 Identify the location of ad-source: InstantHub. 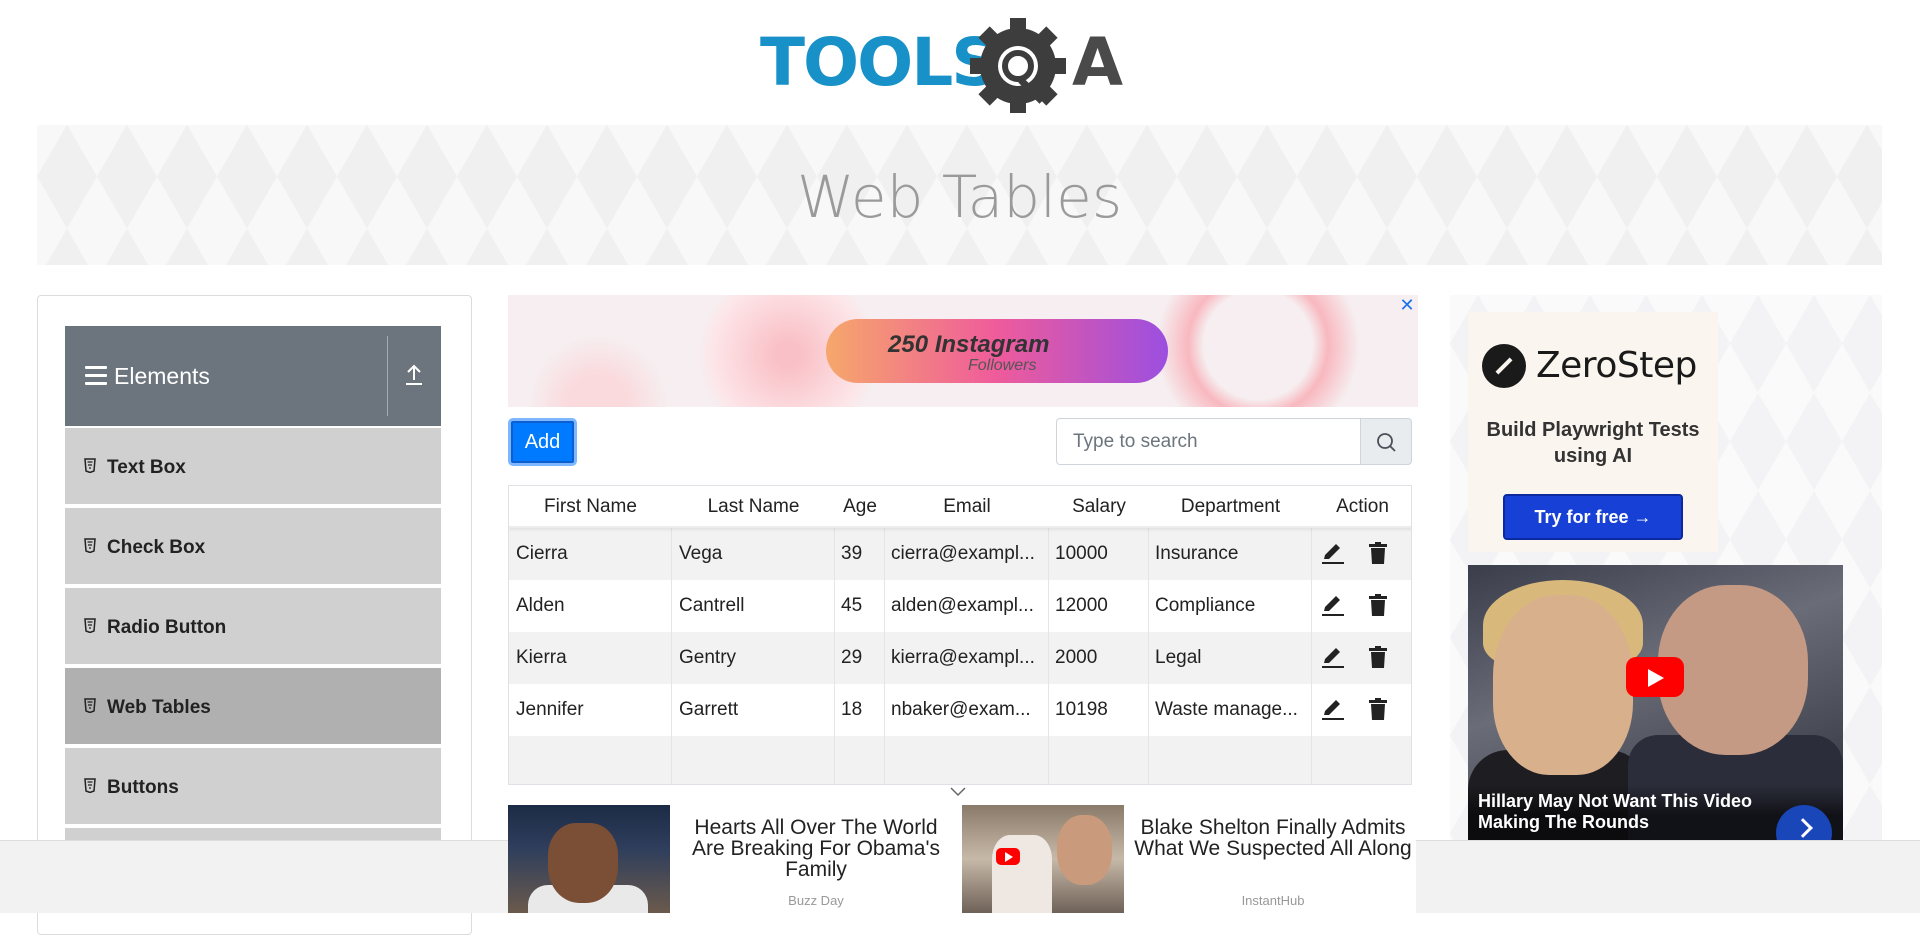
(1273, 900).